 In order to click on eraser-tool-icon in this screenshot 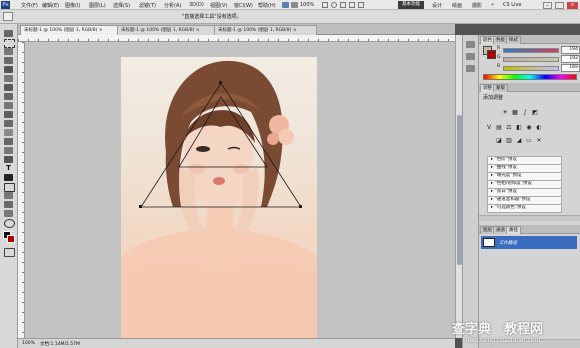, I will do `click(8, 123)`.